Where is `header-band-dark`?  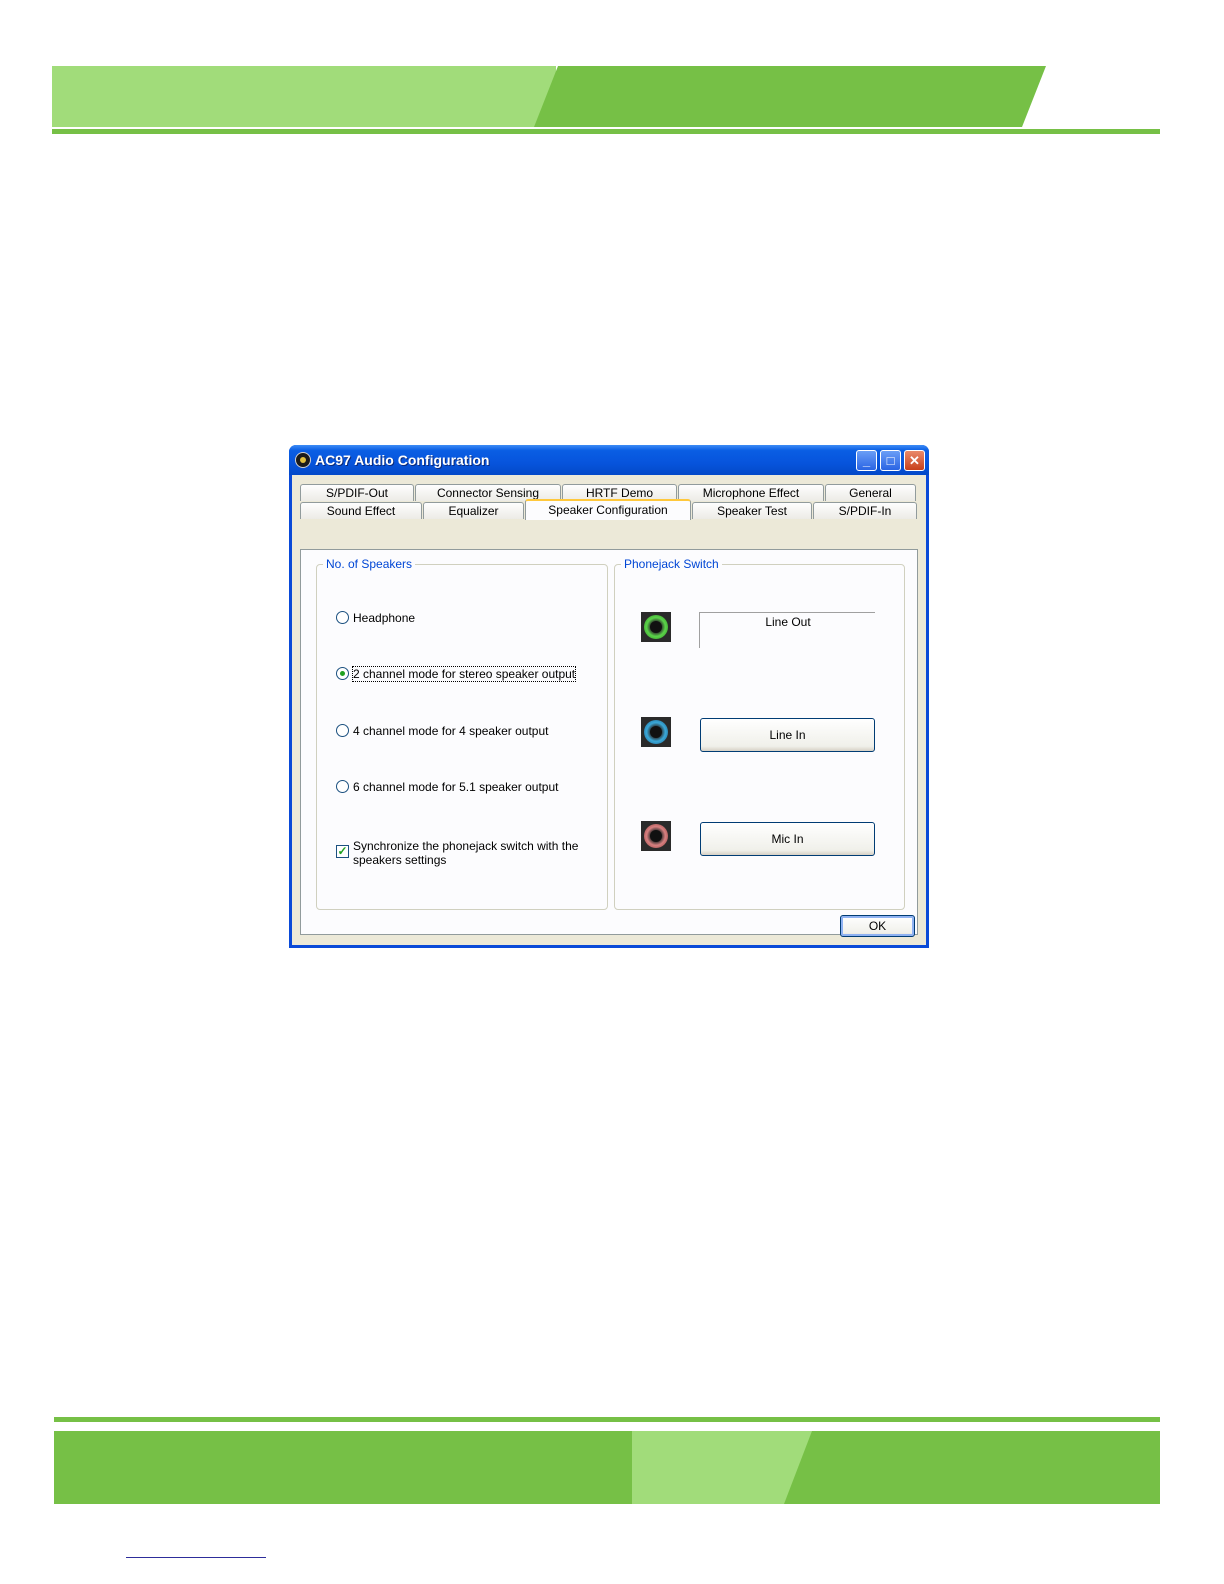
header-band-dark is located at coordinates (790, 96).